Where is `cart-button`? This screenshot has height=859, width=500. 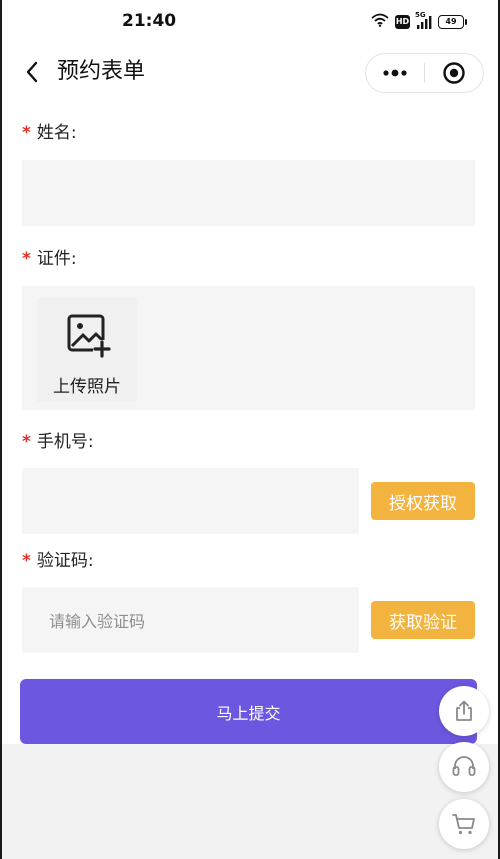
cart-button is located at coordinates (464, 824).